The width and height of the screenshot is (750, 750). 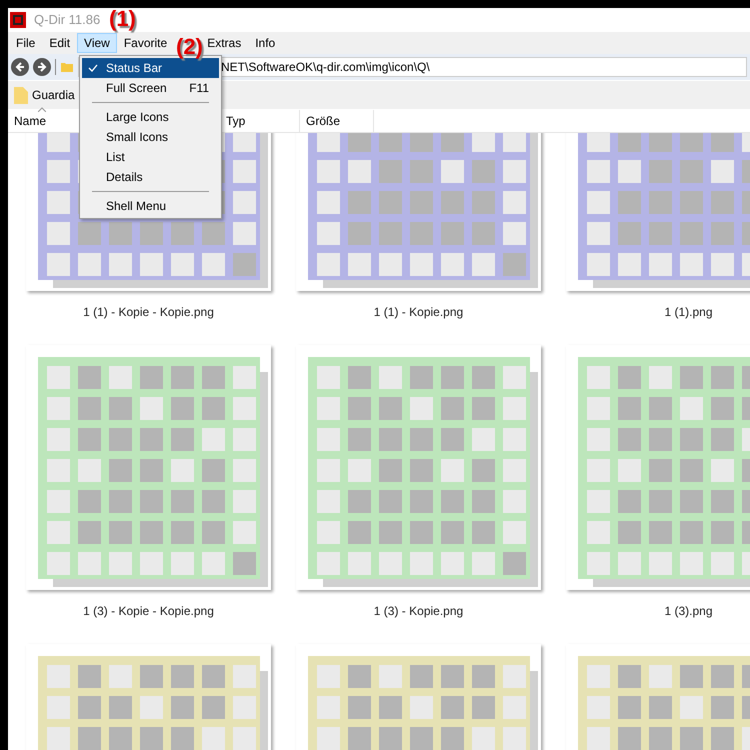 I want to click on file-name: 1 (3).png, so click(x=688, y=611).